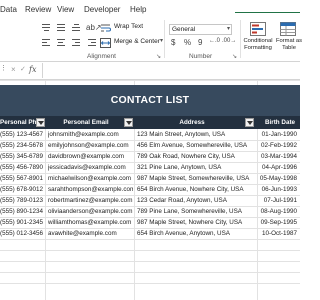 This screenshot has width=320, height=300. What do you see at coordinates (90, 145) in the screenshot?
I see `cell-email: emilyjohnson@example.com` at bounding box center [90, 145].